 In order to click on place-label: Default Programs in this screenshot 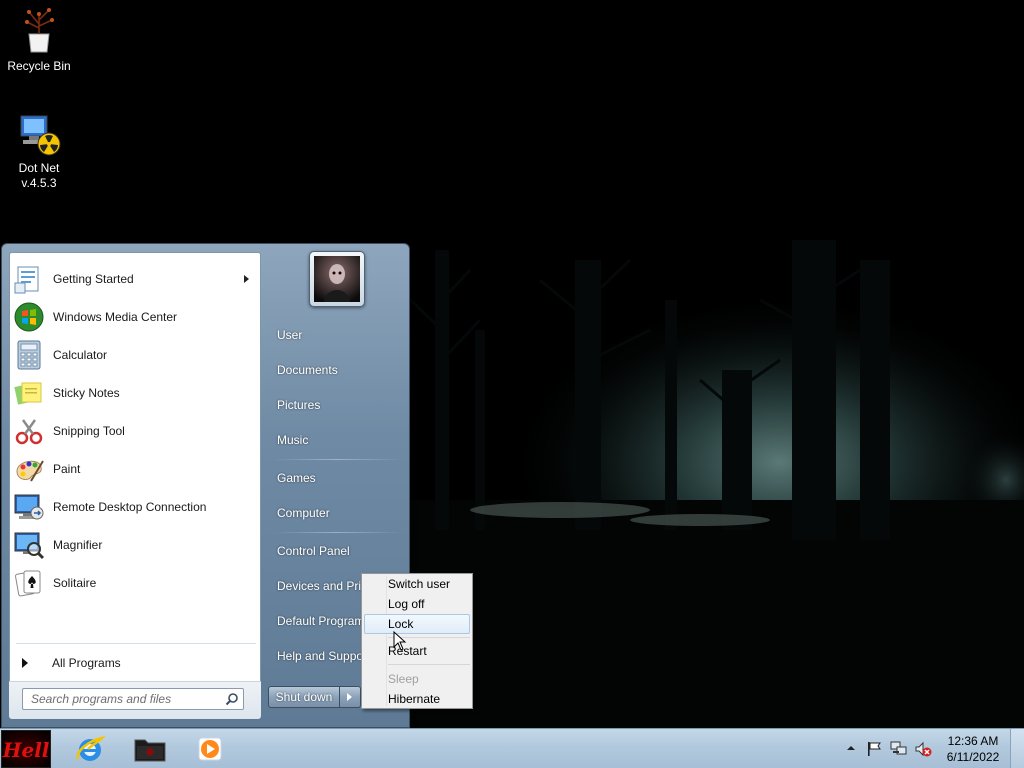, I will do `click(324, 621)`.